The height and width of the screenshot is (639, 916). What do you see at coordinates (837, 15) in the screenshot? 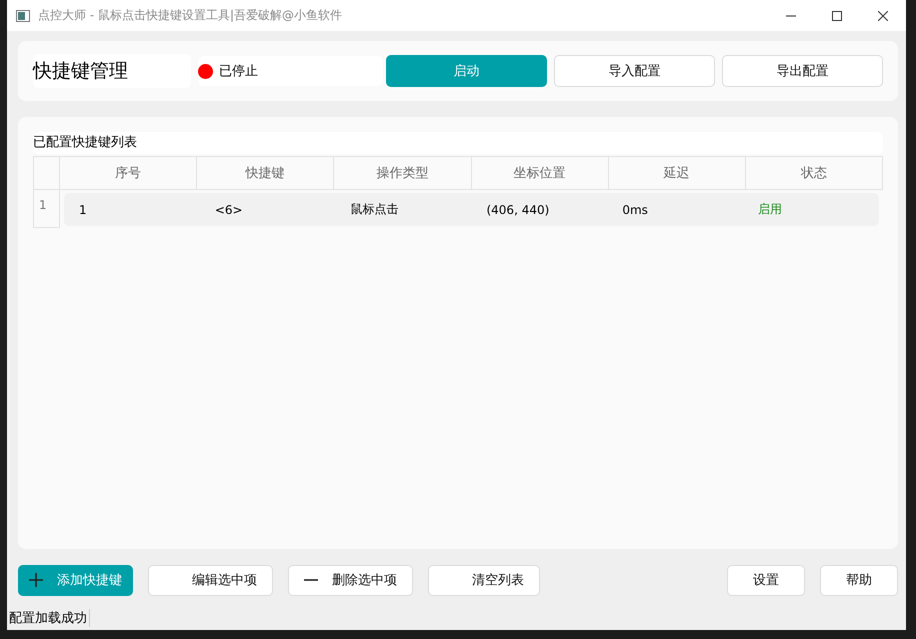
I see `maximize-icon` at bounding box center [837, 15].